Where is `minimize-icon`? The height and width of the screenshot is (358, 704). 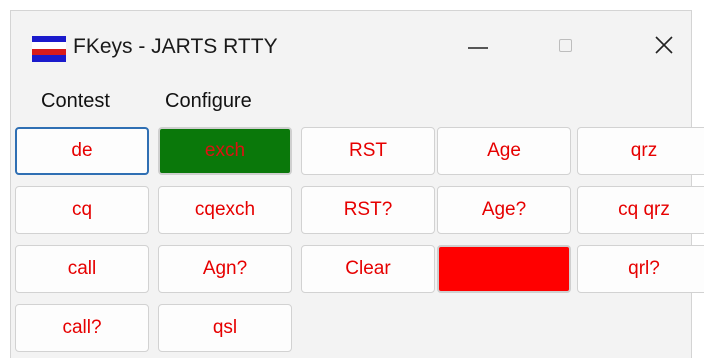
minimize-icon is located at coordinates (478, 48).